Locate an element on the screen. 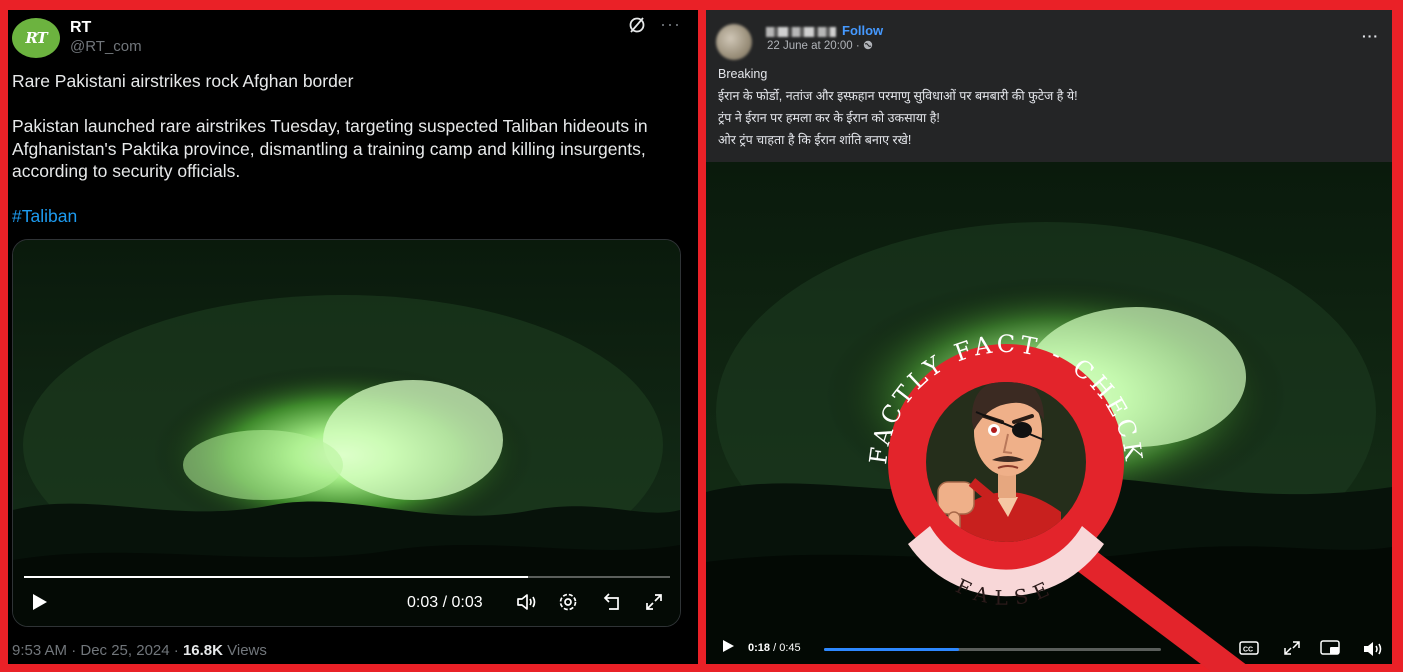  follow-button: Follow is located at coordinates (862, 30).